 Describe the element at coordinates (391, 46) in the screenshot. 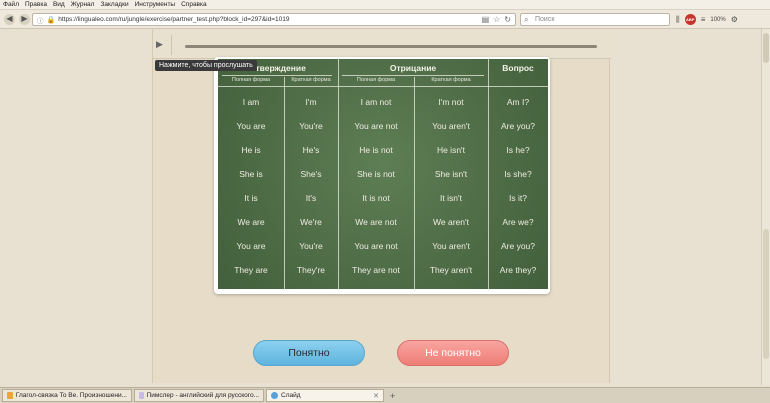

I see `audio-progress-track` at that location.